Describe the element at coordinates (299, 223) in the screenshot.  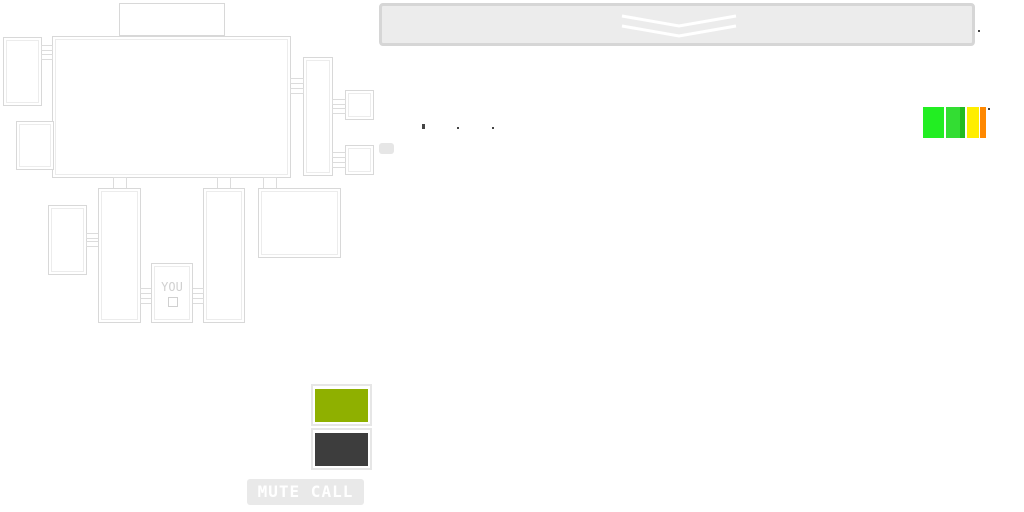
I see `room-lower-right` at that location.